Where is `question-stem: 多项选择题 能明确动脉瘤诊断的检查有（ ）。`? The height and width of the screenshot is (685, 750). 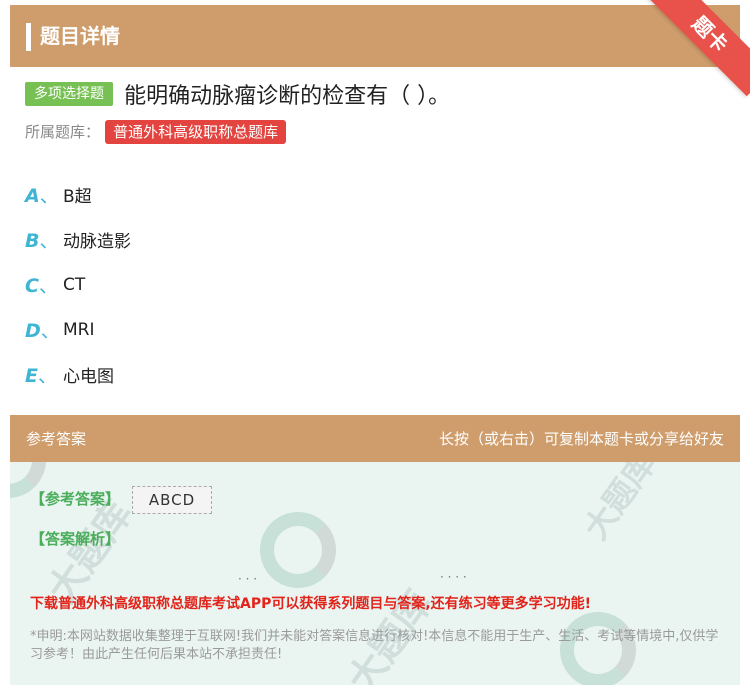
question-stem: 多项选择题 能明确动脉瘤诊断的检查有（ ）。 is located at coordinates (380, 94).